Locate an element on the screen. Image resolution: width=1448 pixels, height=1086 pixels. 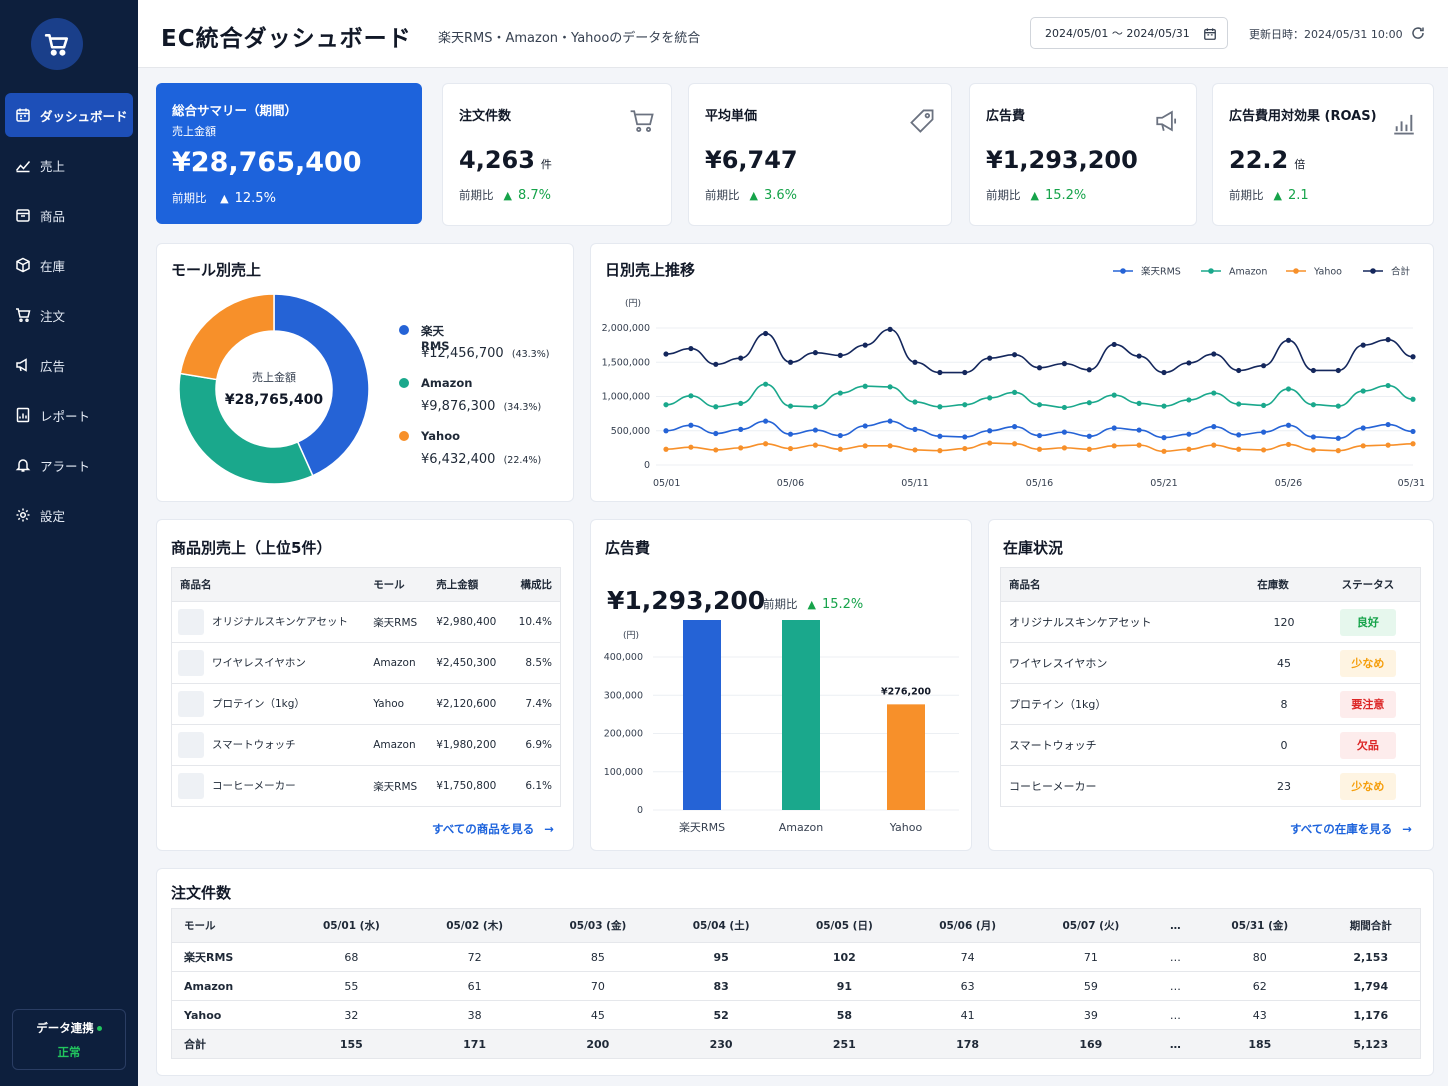
kpi-roas-card: 広告費用対効果 (ROAS) 22.2 倍 前期比 2.1 is located at coordinates (1323, 154).